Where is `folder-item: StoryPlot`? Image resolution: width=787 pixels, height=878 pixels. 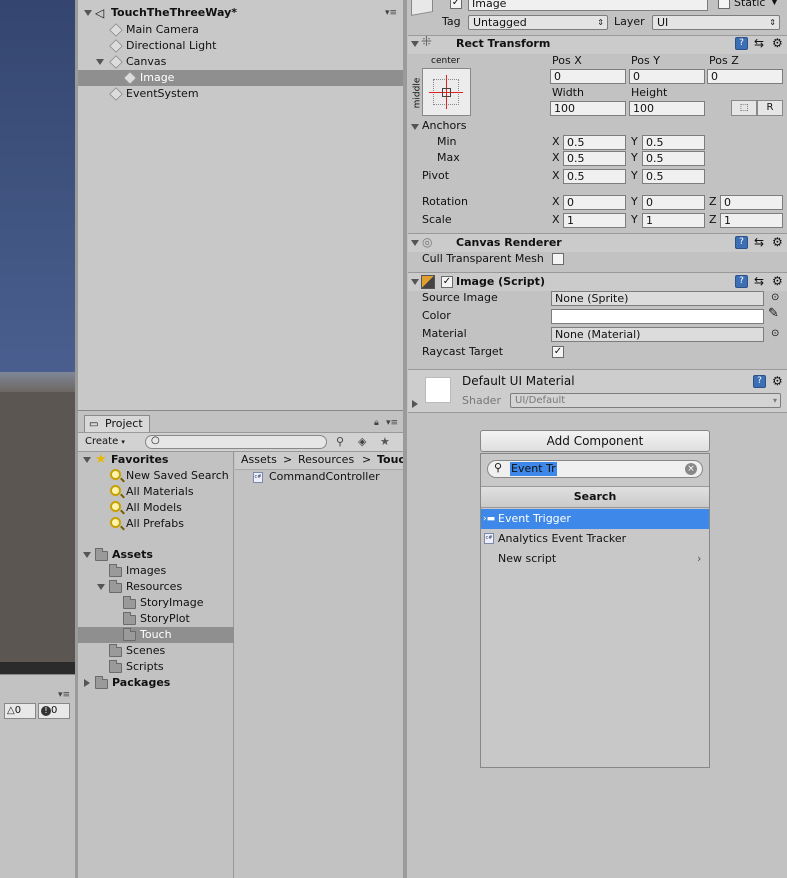 folder-item: StoryPlot is located at coordinates (156, 619).